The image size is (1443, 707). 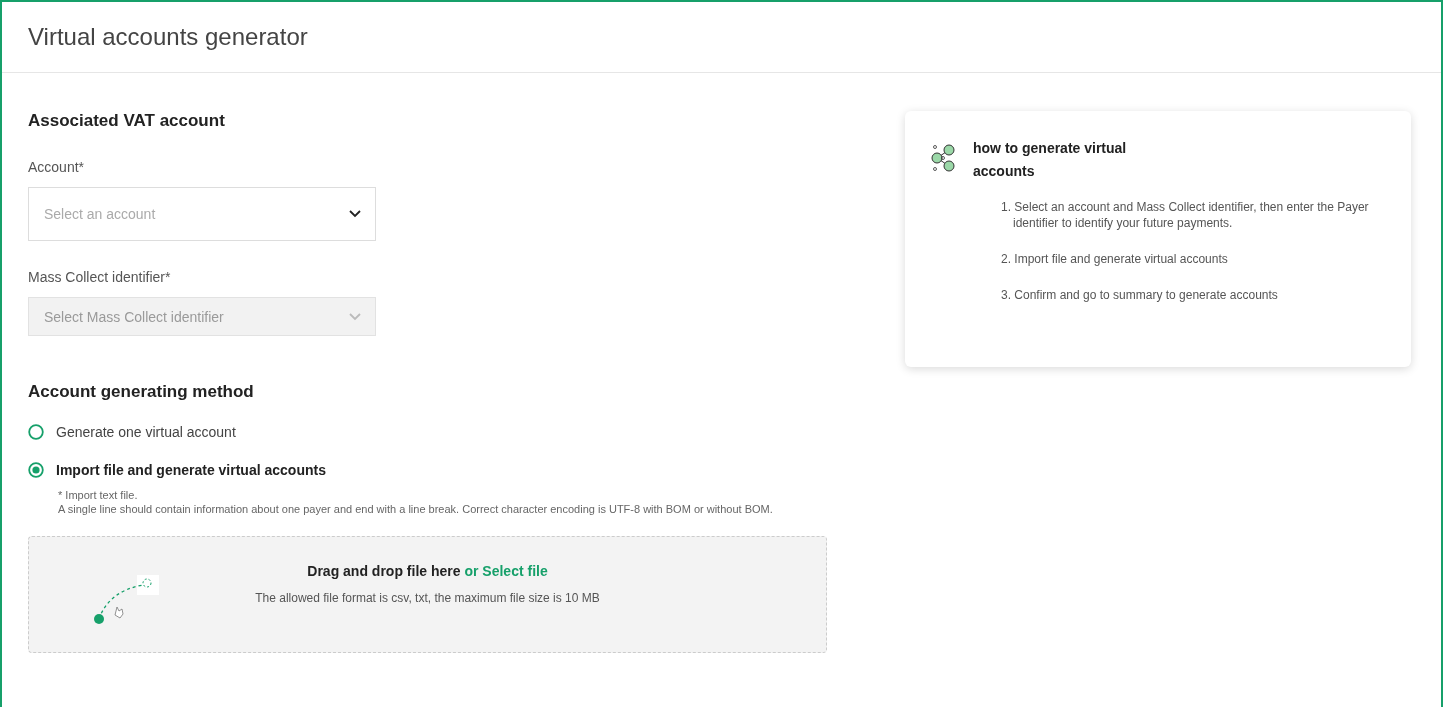 What do you see at coordinates (57, 167) in the screenshot?
I see `field-label: Account*` at bounding box center [57, 167].